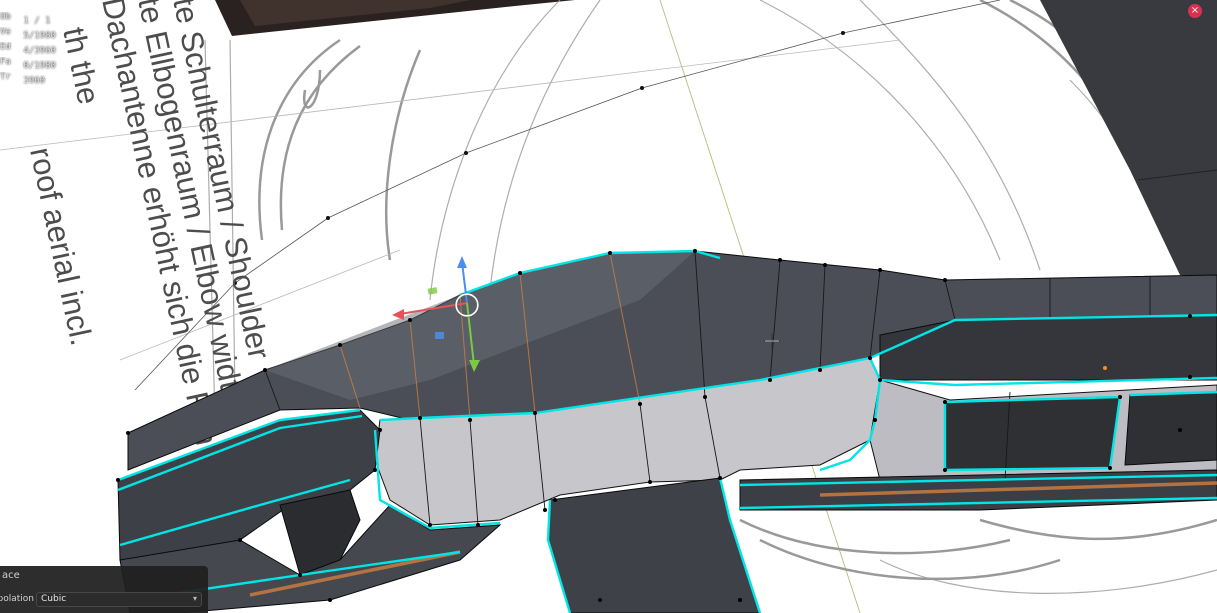 This screenshot has height=613, width=1217. Describe the element at coordinates (1195, 11) in the screenshot. I see `close-icon: ×` at that location.